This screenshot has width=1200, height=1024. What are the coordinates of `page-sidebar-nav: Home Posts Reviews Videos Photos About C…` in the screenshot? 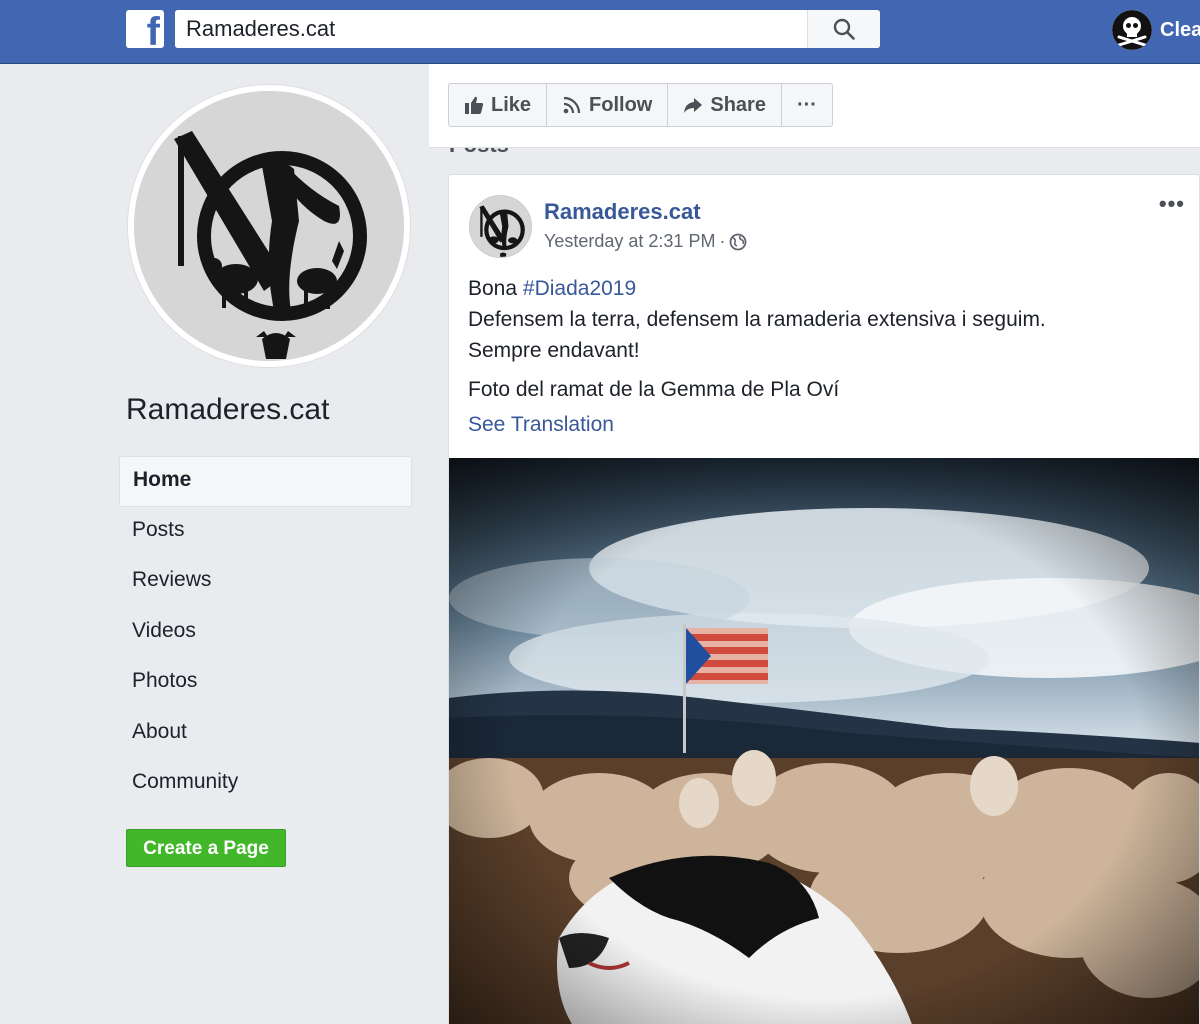 It's located at (265, 633).